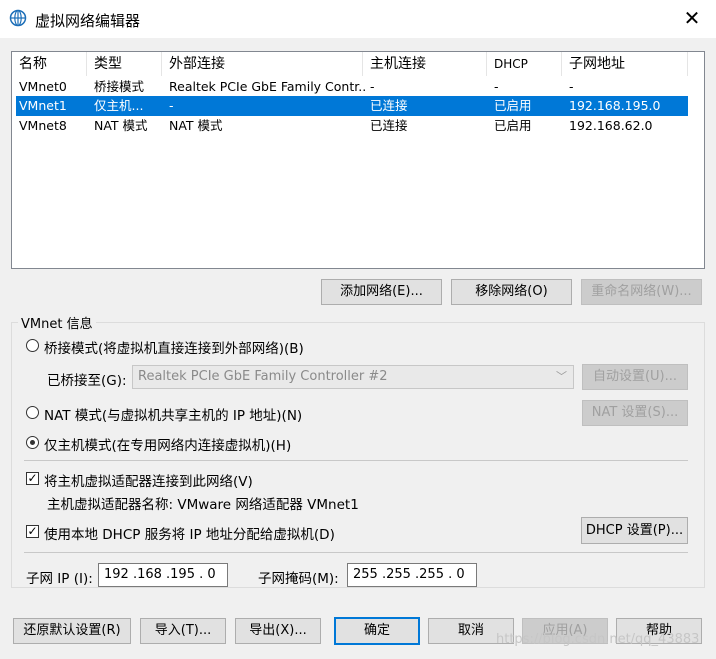 Image resolution: width=716 pixels, height=659 pixels. What do you see at coordinates (57, 322) in the screenshot?
I see `vmnet-info-legend: VMnet 信息` at bounding box center [57, 322].